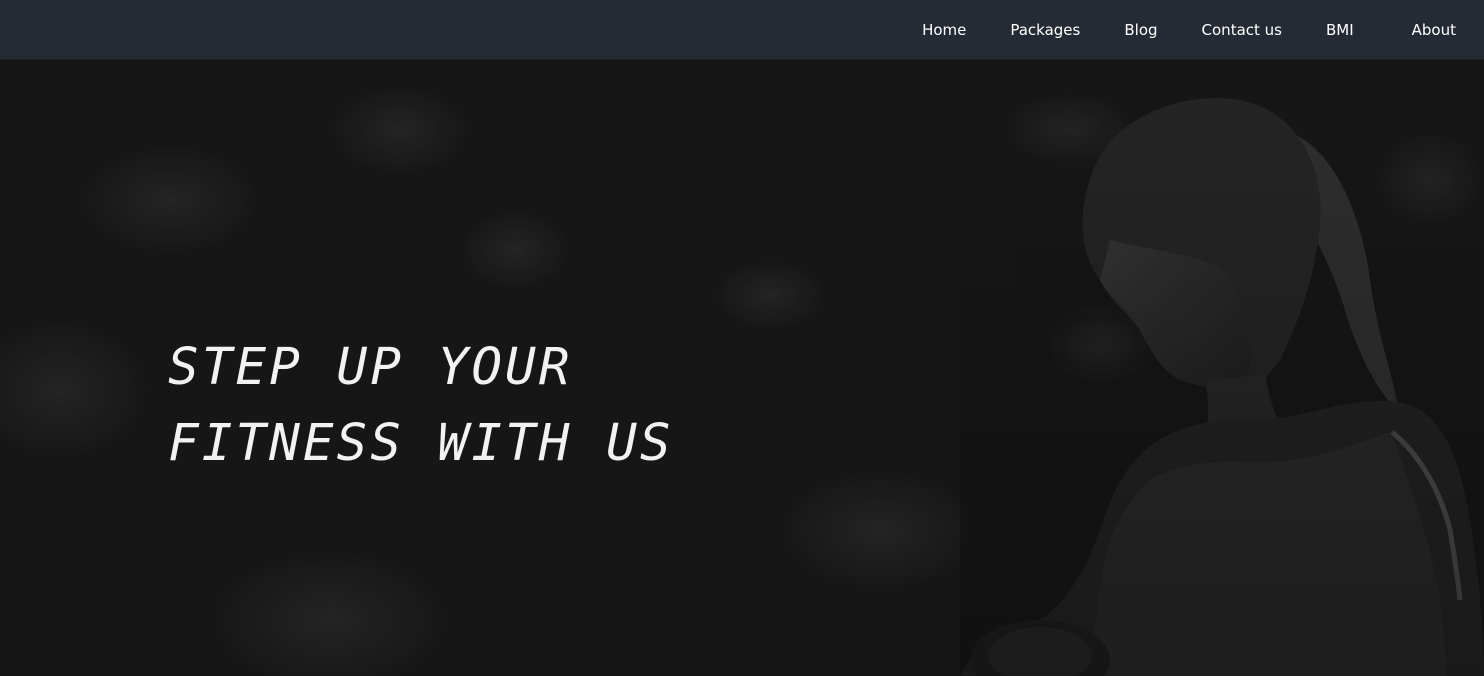  What do you see at coordinates (742, 30) in the screenshot?
I see `top-navbar: Home Packages Blog Contact us BMI About` at bounding box center [742, 30].